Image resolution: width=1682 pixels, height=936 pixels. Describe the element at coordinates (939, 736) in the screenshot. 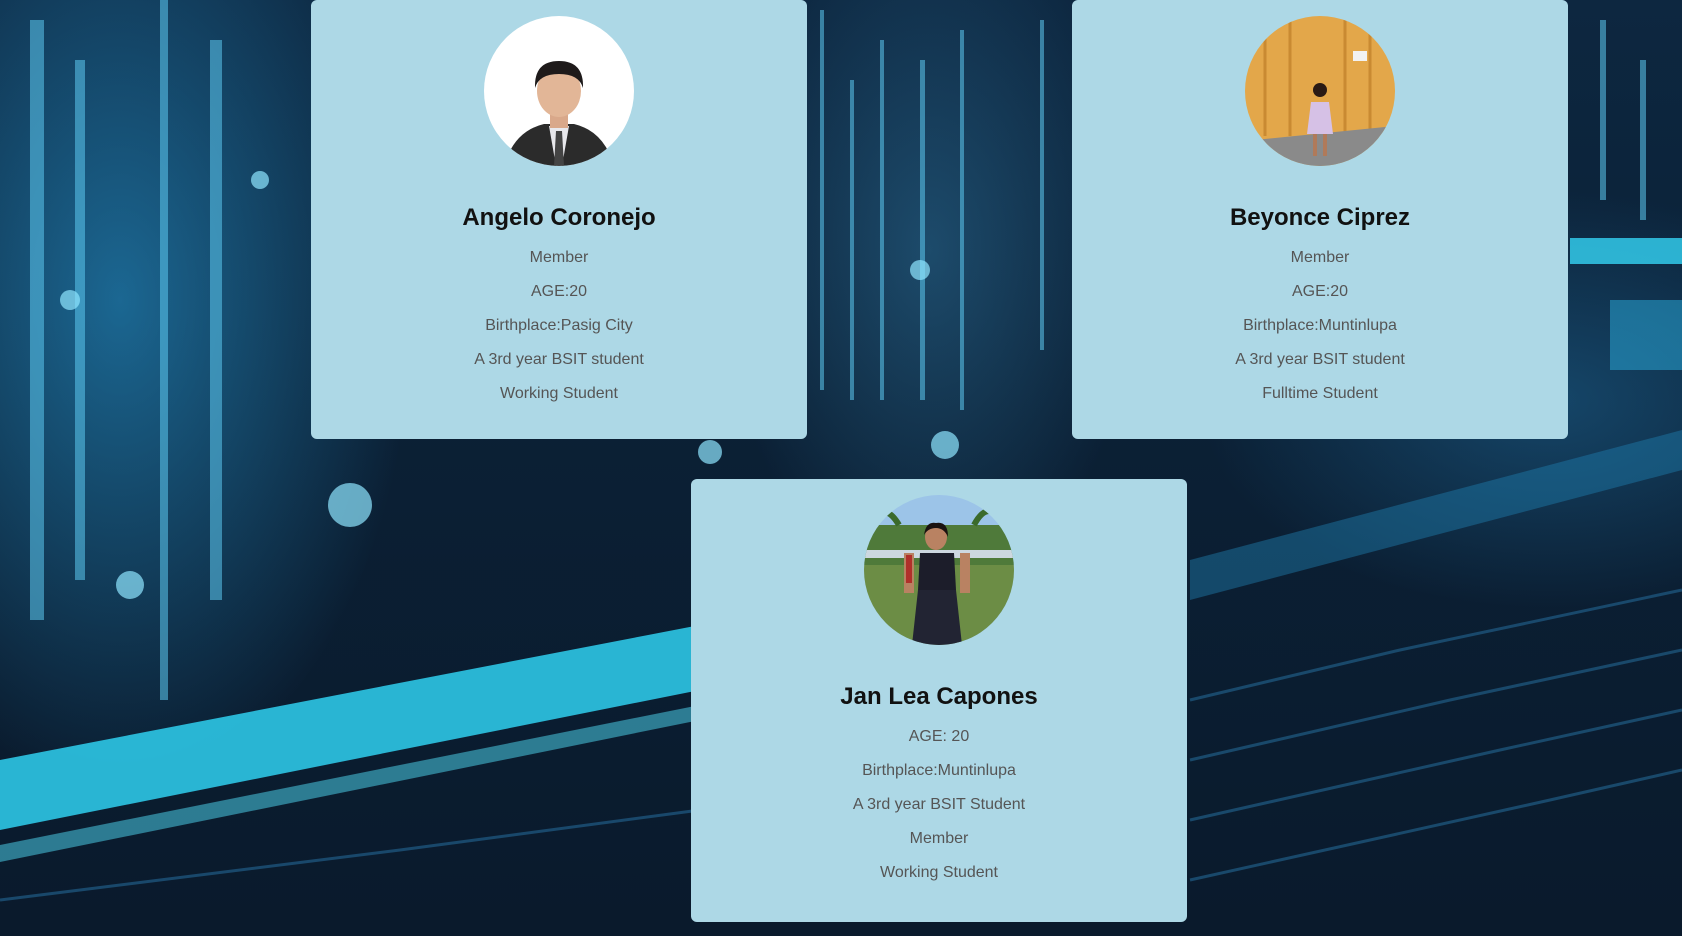

I see `member-age: AGE: 20` at that location.